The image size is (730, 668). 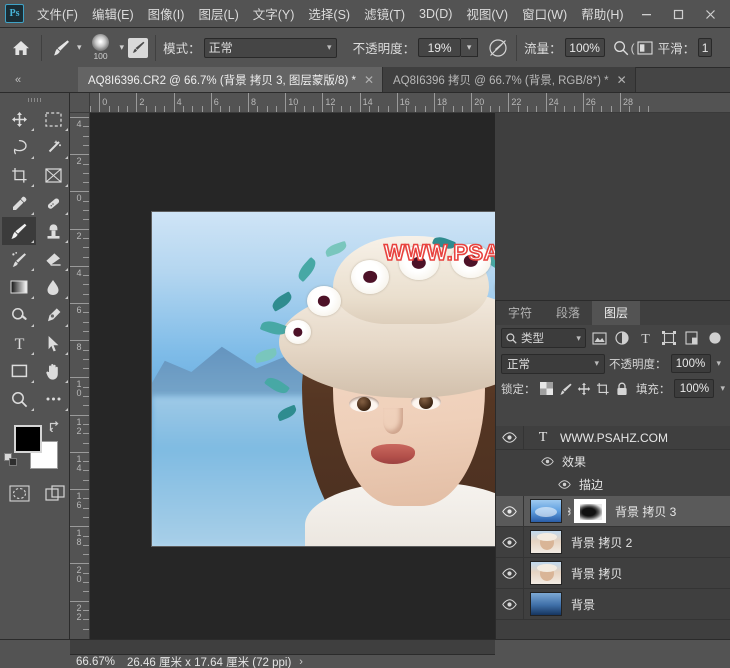 I want to click on eraser-tool, so click(x=53, y=259).